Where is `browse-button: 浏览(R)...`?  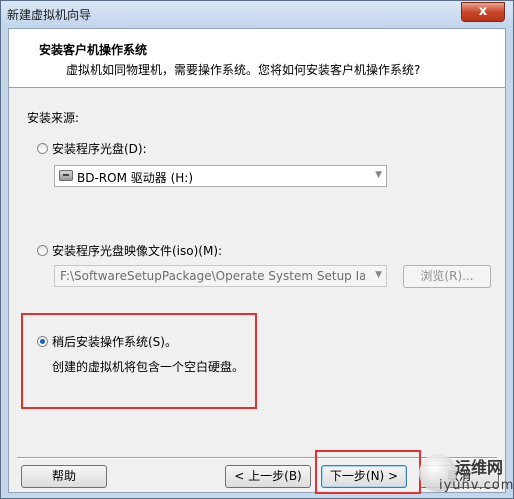
browse-button: 浏览(R)... is located at coordinates (447, 276).